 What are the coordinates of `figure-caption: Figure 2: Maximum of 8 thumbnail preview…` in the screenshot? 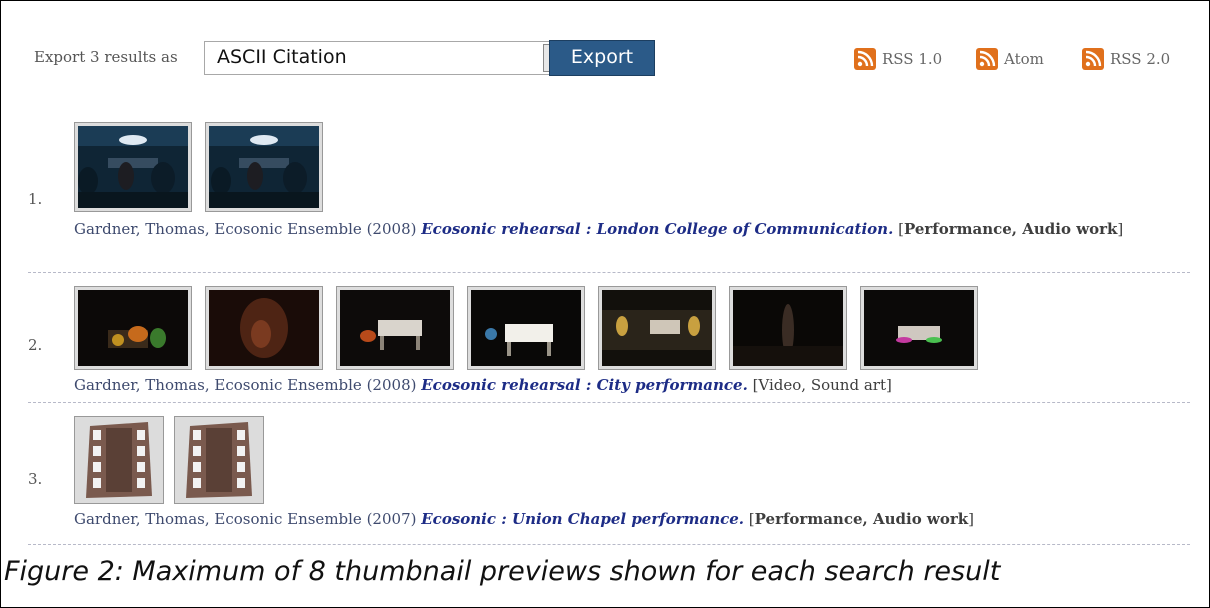 It's located at (502, 571).